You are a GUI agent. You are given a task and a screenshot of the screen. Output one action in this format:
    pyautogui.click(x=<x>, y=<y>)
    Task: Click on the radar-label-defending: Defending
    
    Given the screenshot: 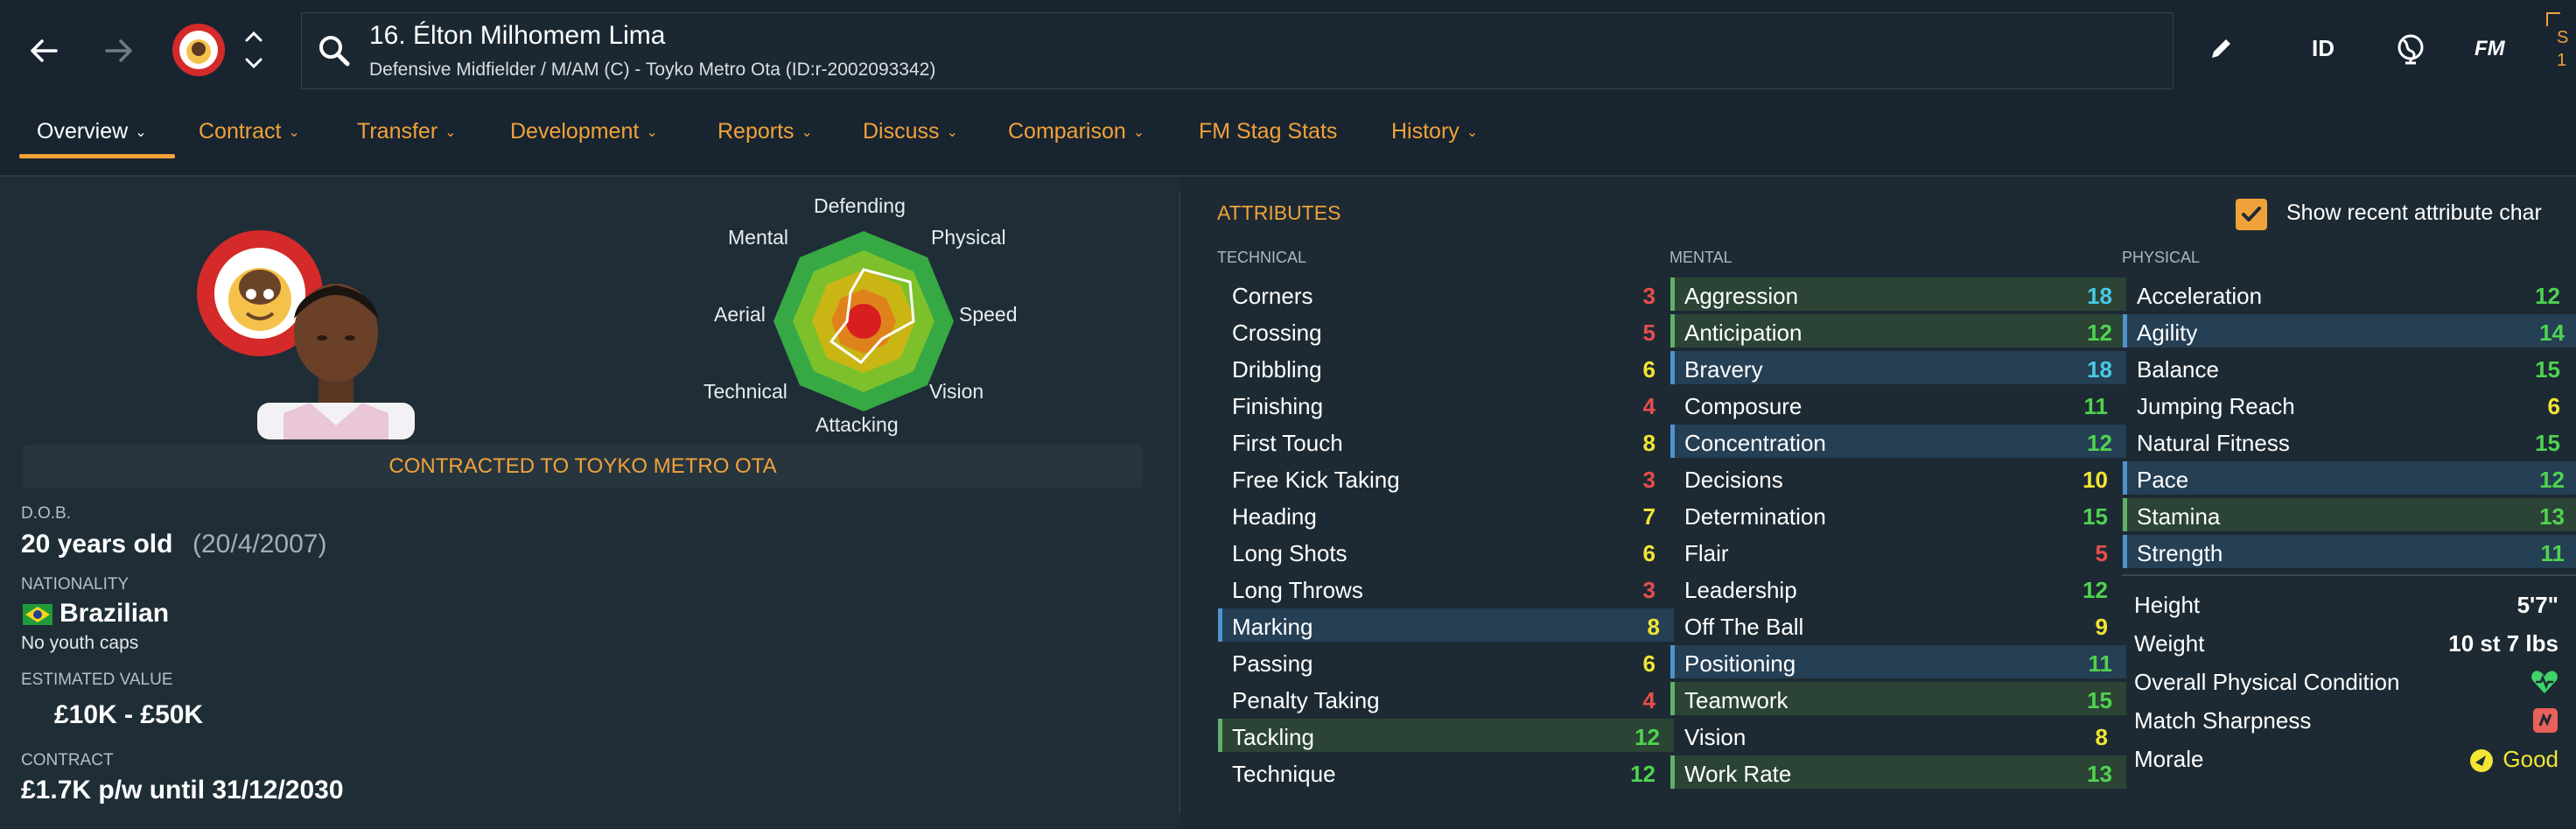 What is the action you would take?
    pyautogui.click(x=860, y=205)
    